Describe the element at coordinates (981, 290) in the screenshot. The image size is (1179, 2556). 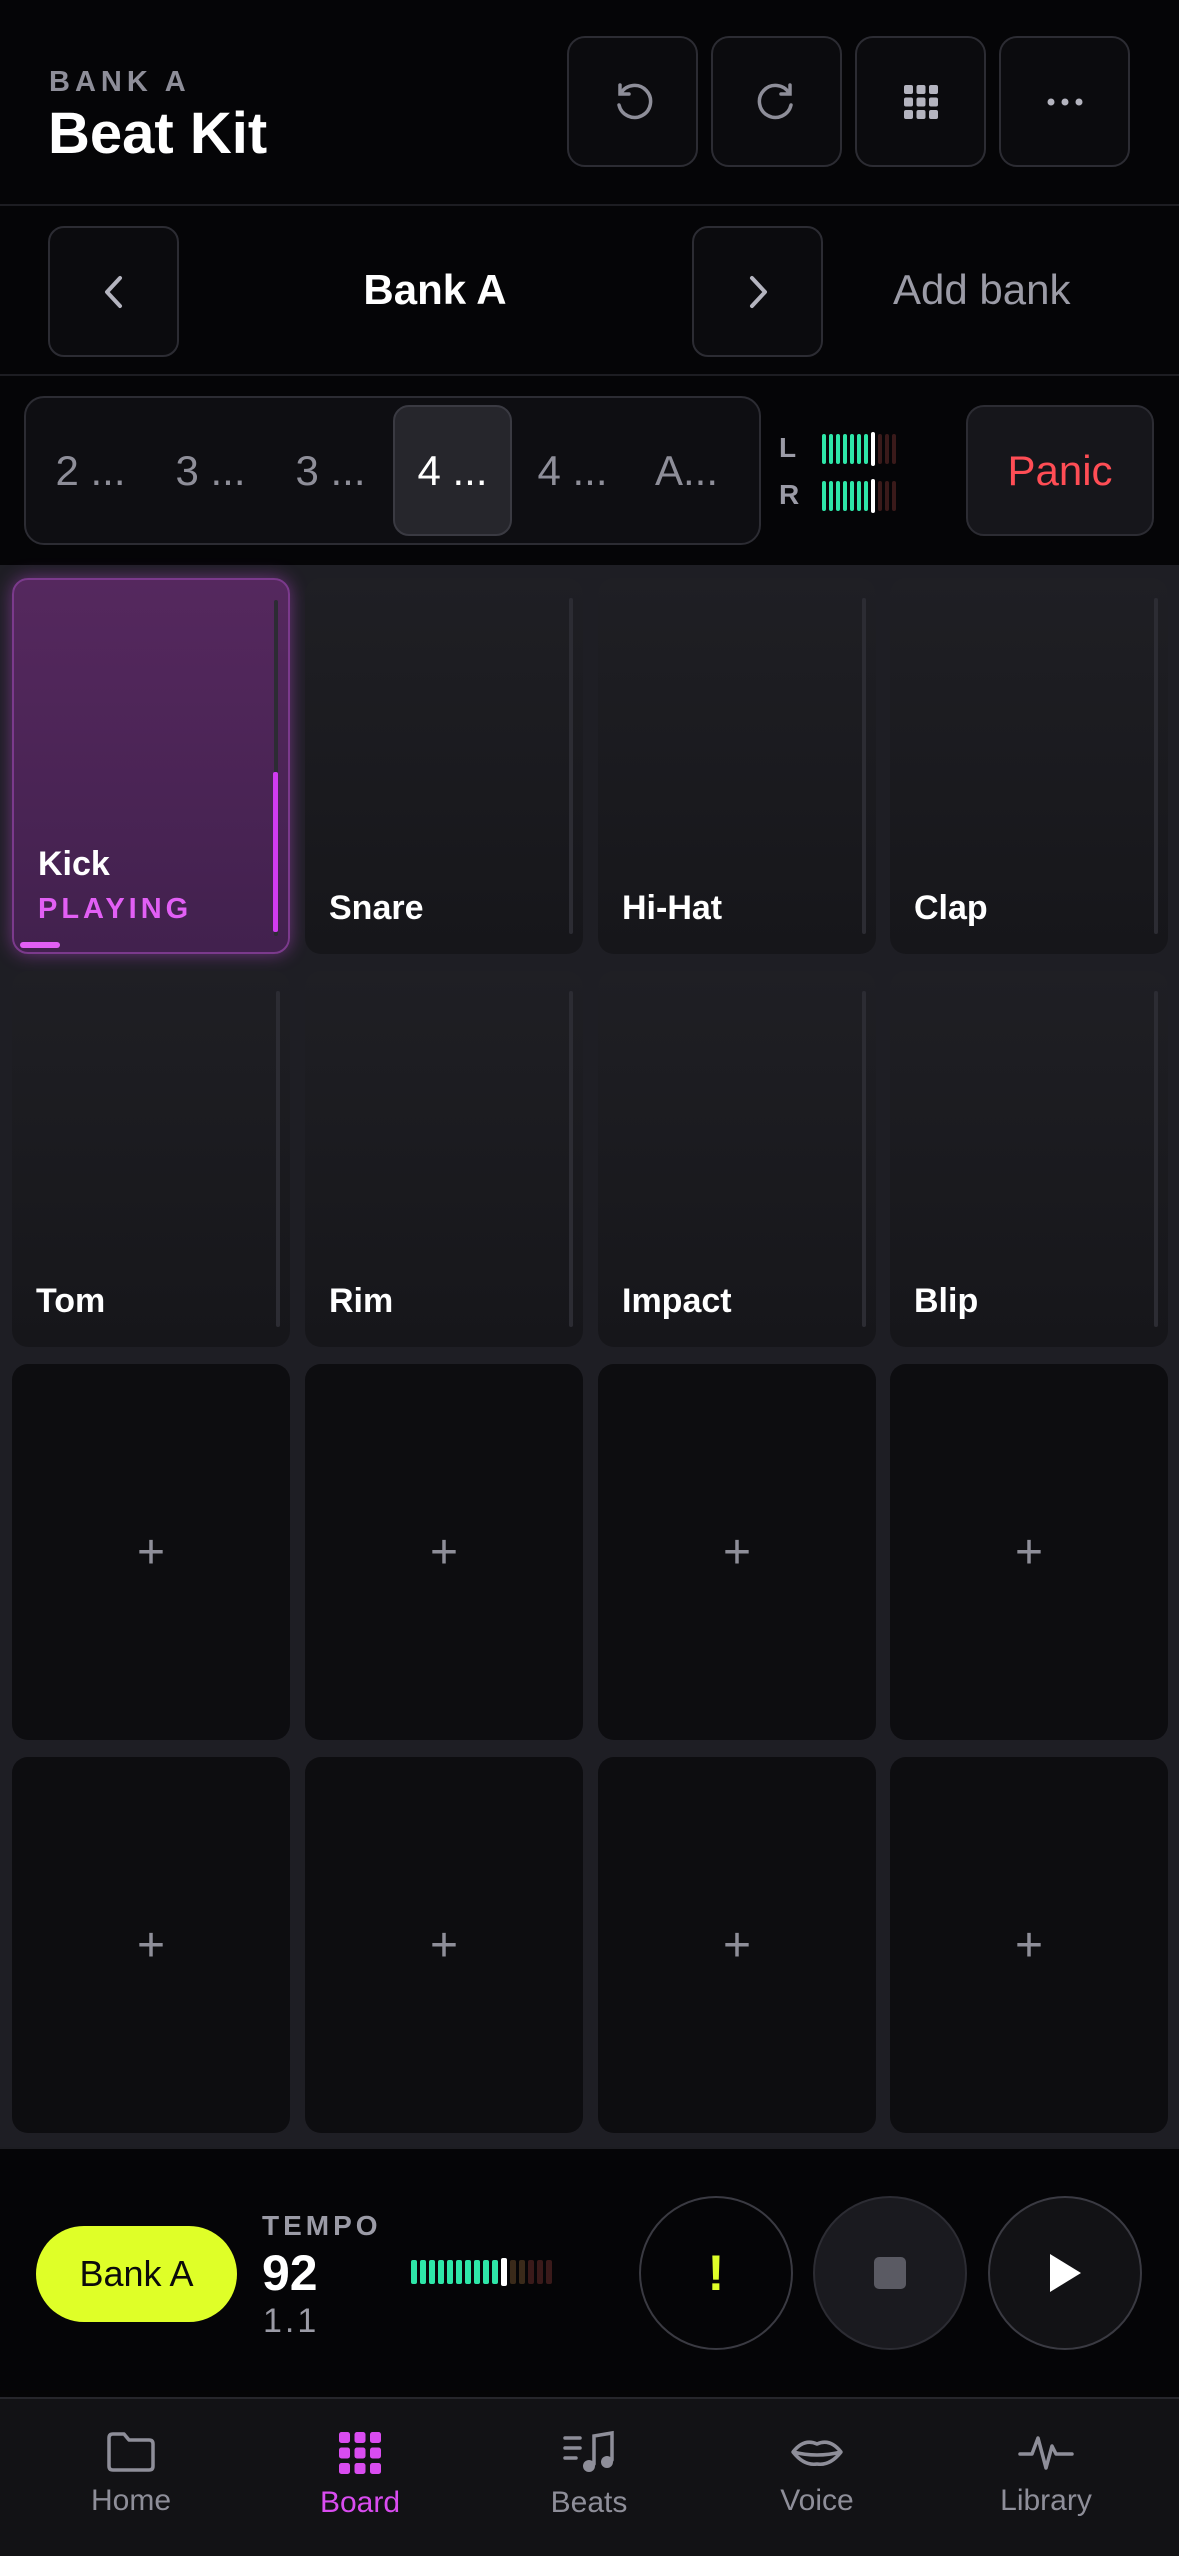
I see `add-bank-button: Add bank` at that location.